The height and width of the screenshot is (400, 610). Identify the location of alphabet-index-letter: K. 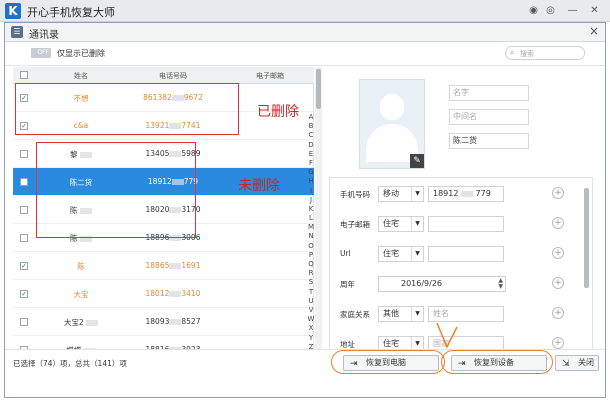
(311, 209).